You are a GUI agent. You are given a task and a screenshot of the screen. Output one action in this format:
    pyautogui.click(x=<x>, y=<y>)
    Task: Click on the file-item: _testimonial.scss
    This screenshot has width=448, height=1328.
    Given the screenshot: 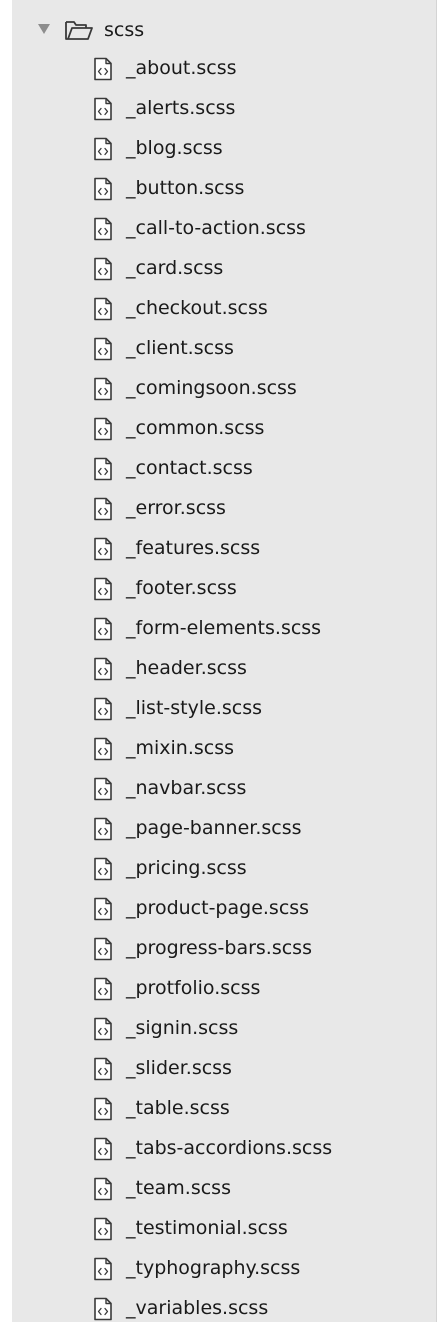 What is the action you would take?
    pyautogui.click(x=224, y=1228)
    